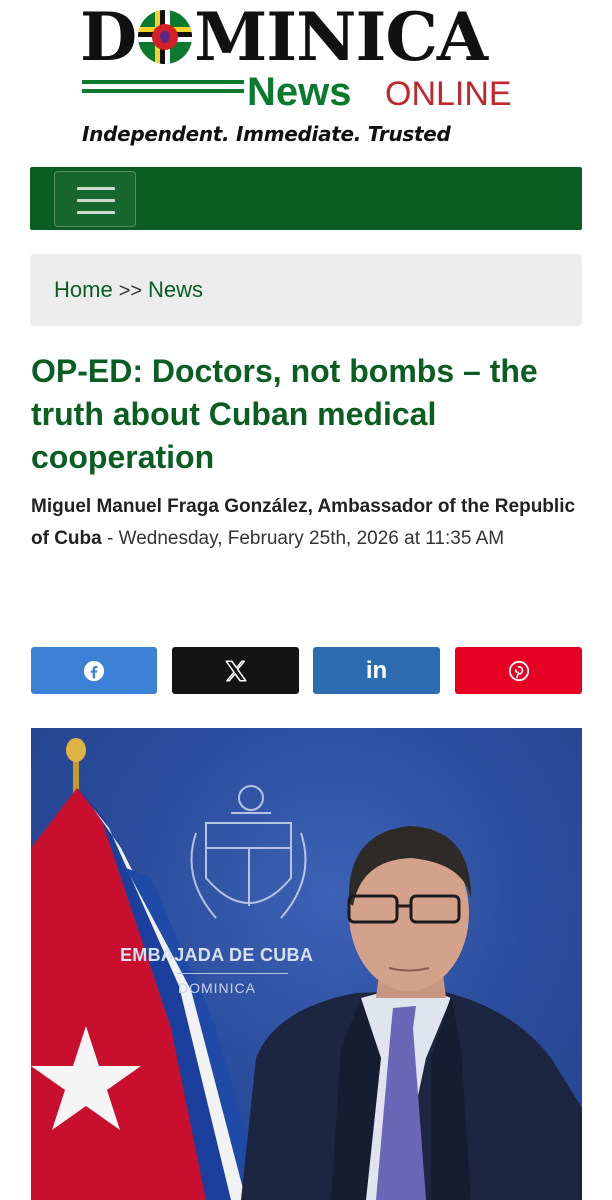 The width and height of the screenshot is (612, 1200). I want to click on logo-text: MINICA, so click(341, 38).